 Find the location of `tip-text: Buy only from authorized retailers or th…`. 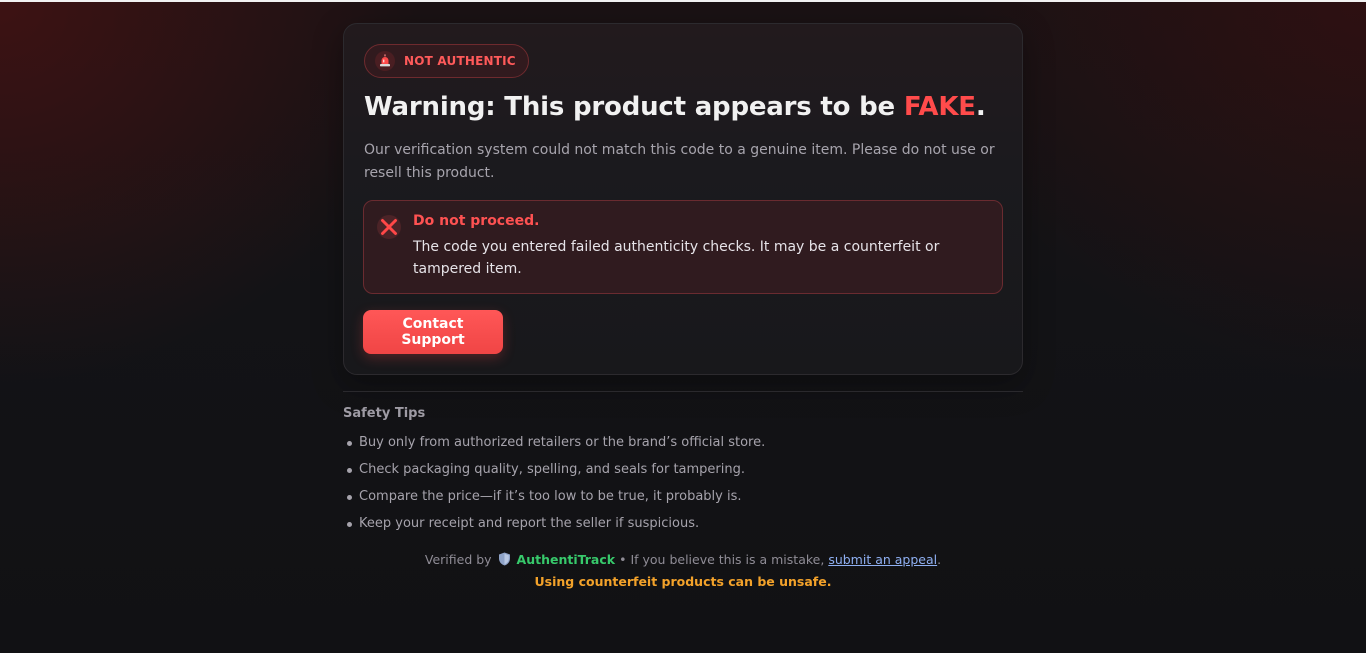

tip-text: Buy only from authorized retailers or th… is located at coordinates (562, 442).